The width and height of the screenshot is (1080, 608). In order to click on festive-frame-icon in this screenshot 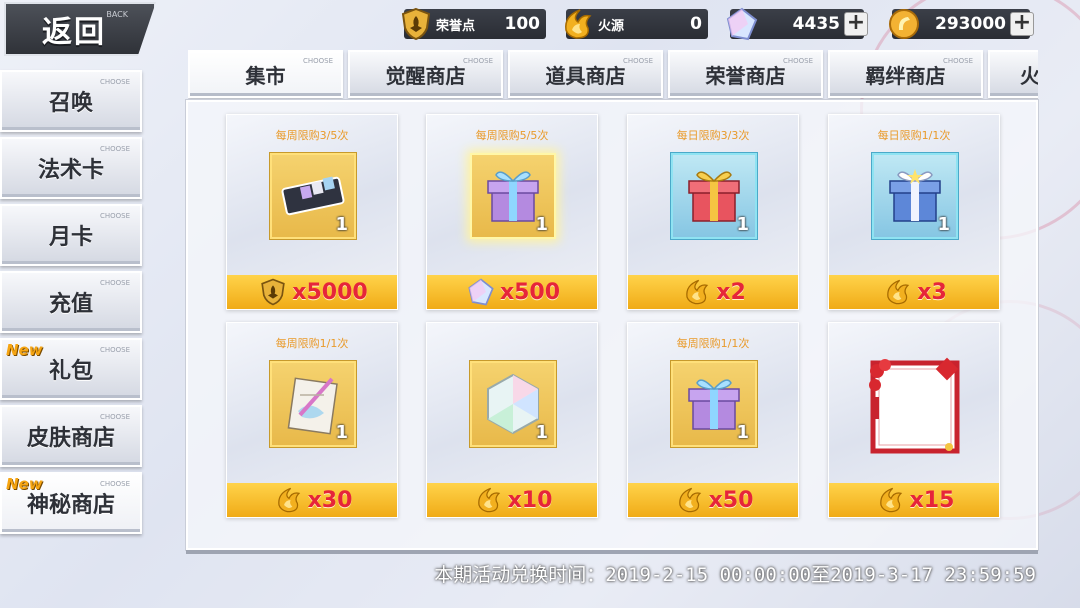, I will do `click(914, 405)`.